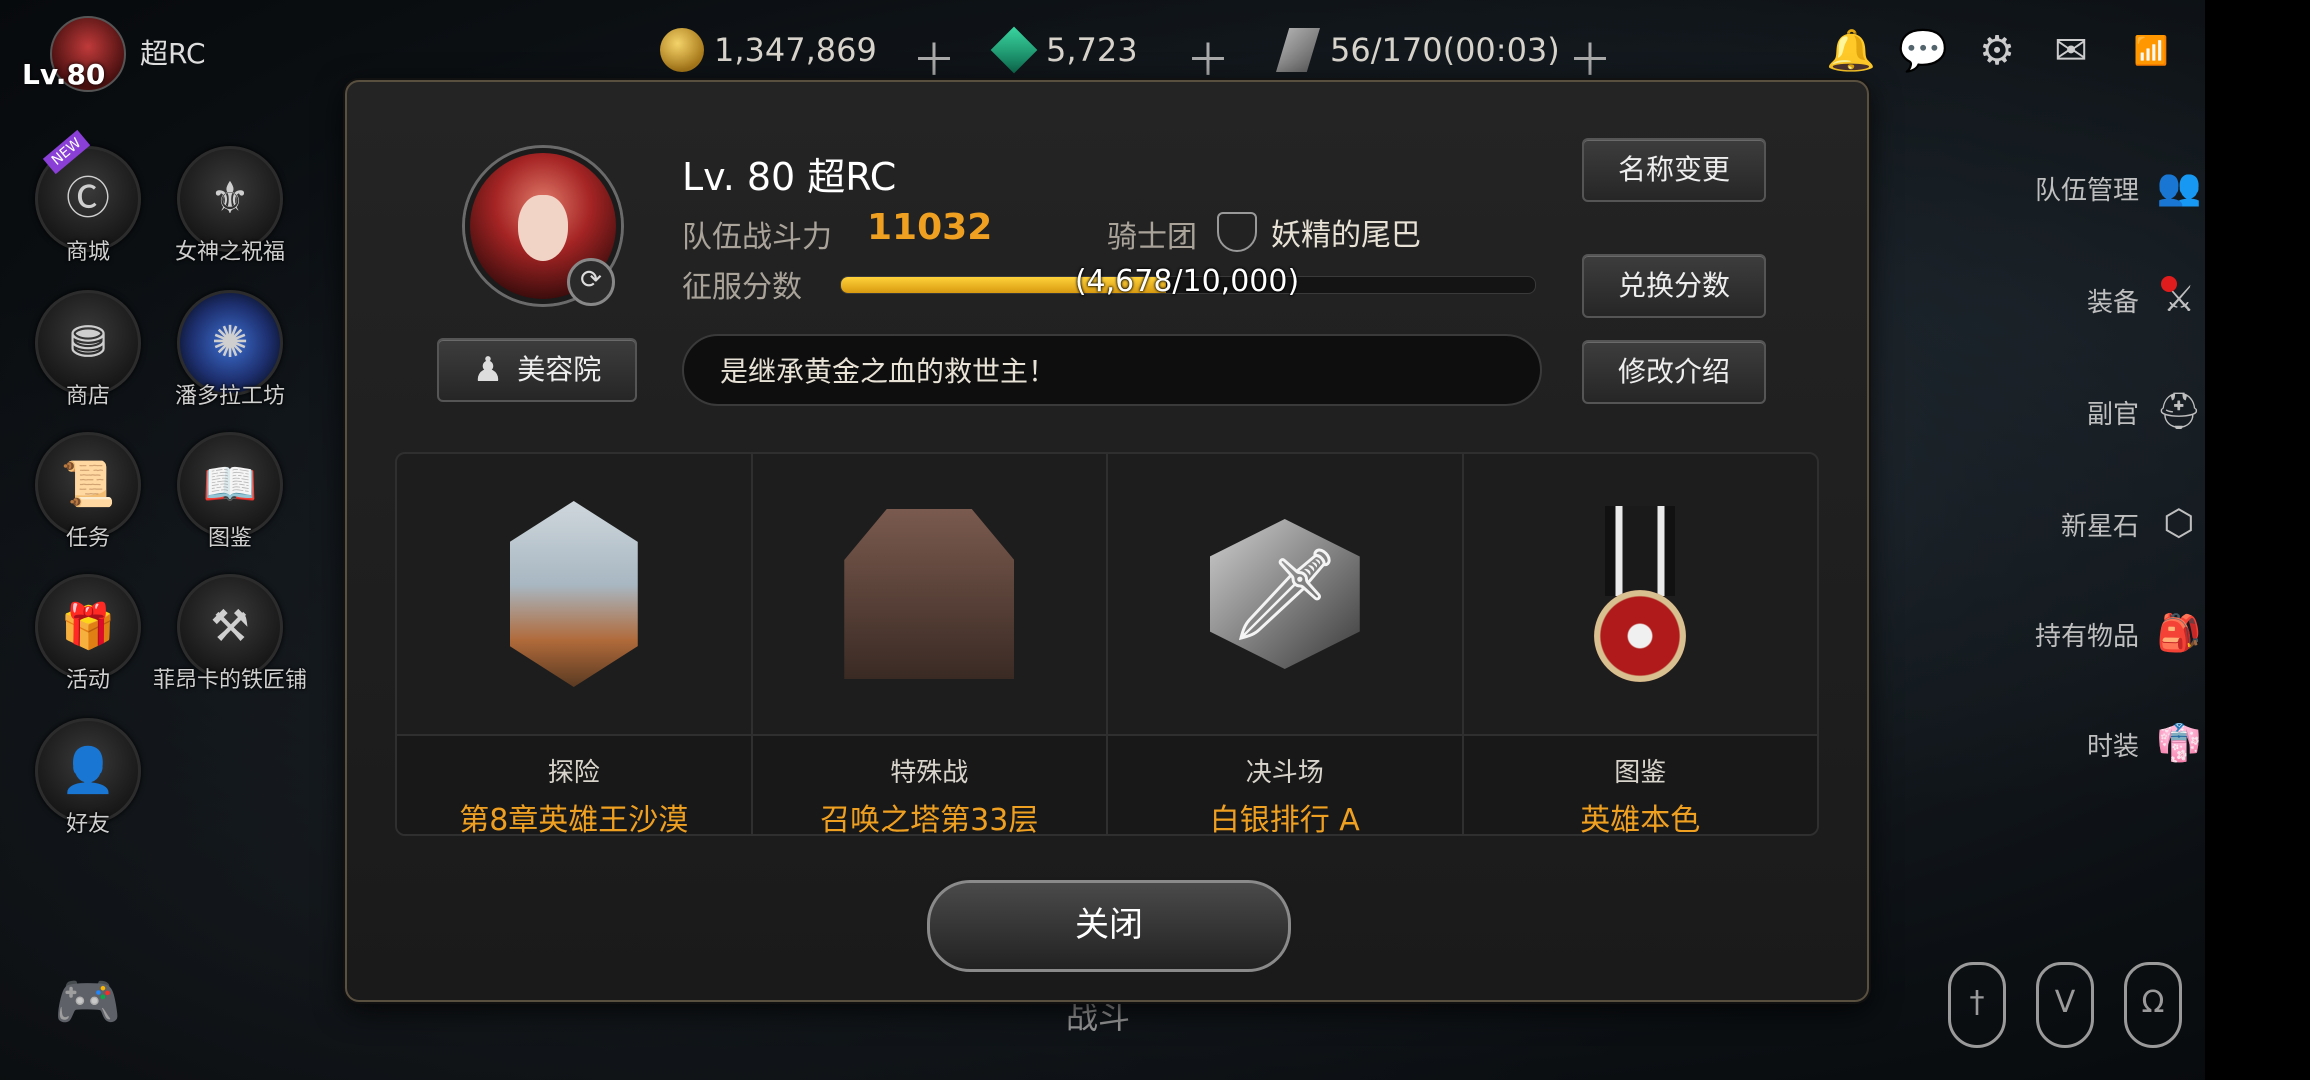  I want to click on card-title: 探险, so click(573, 773).